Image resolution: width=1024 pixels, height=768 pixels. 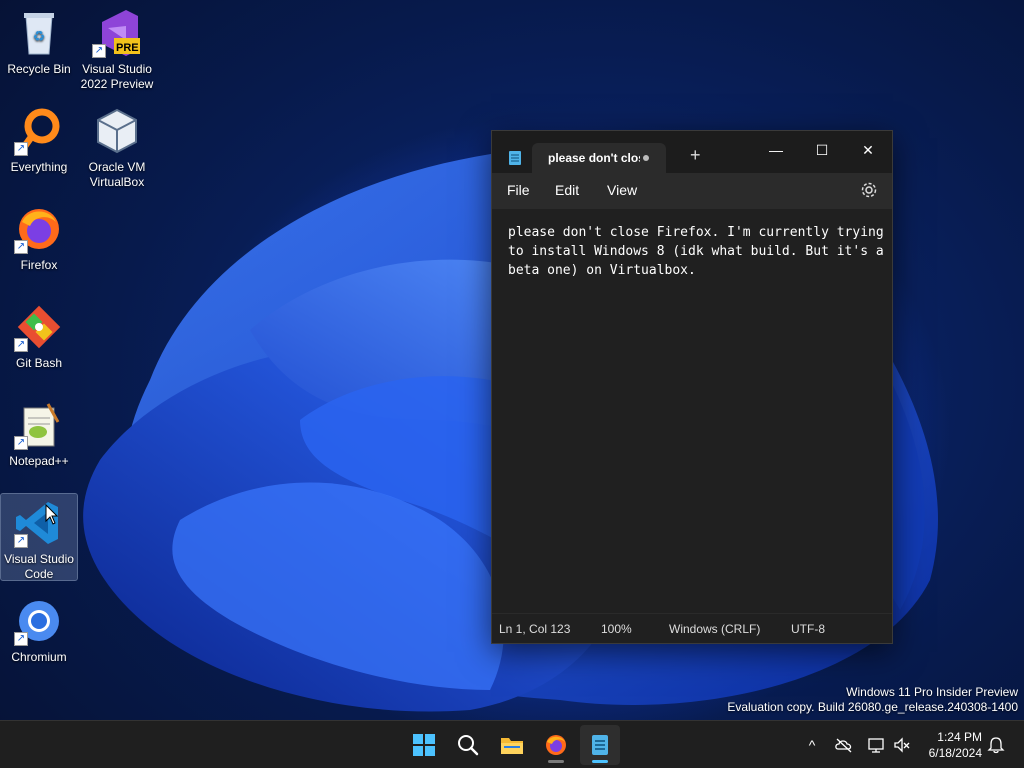 What do you see at coordinates (117, 131) in the screenshot?
I see `virtualbox-icon` at bounding box center [117, 131].